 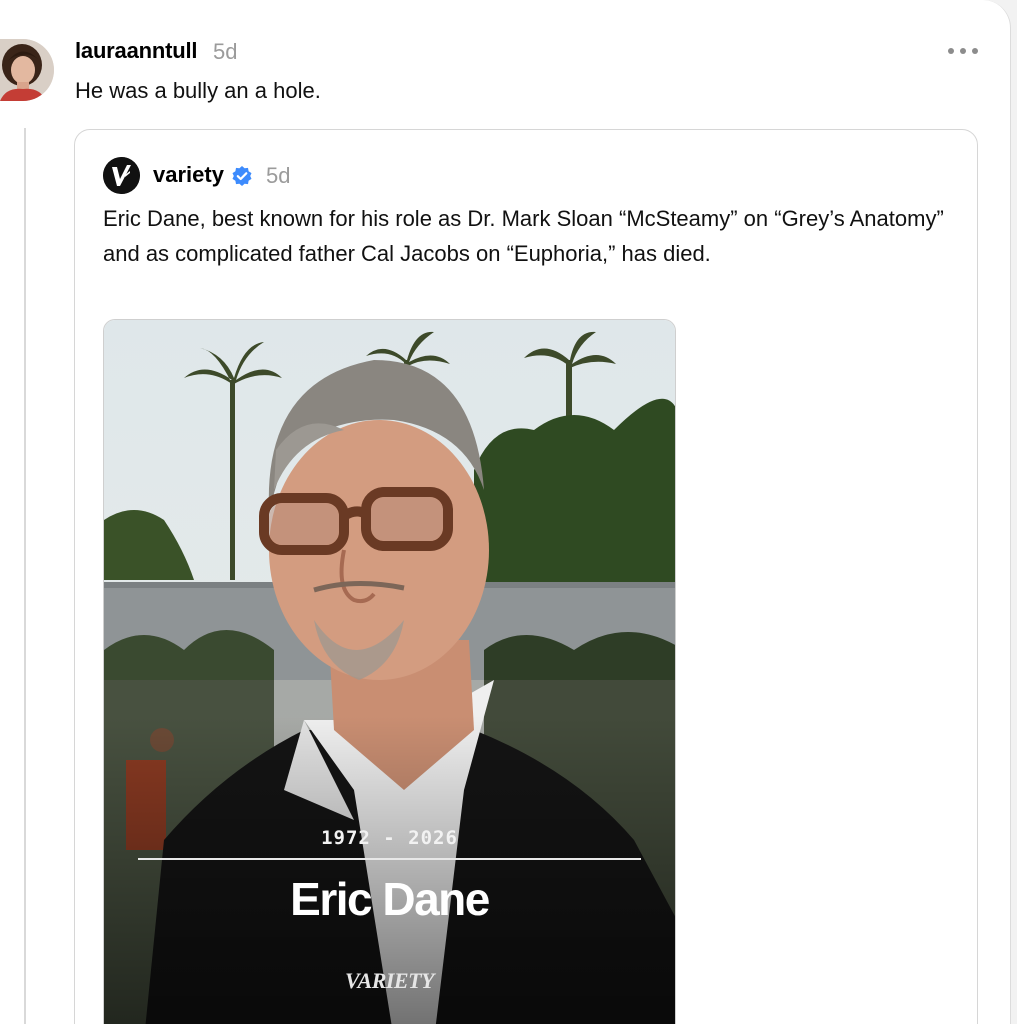 I want to click on obituary-name: Eric Dane, so click(x=390, y=899).